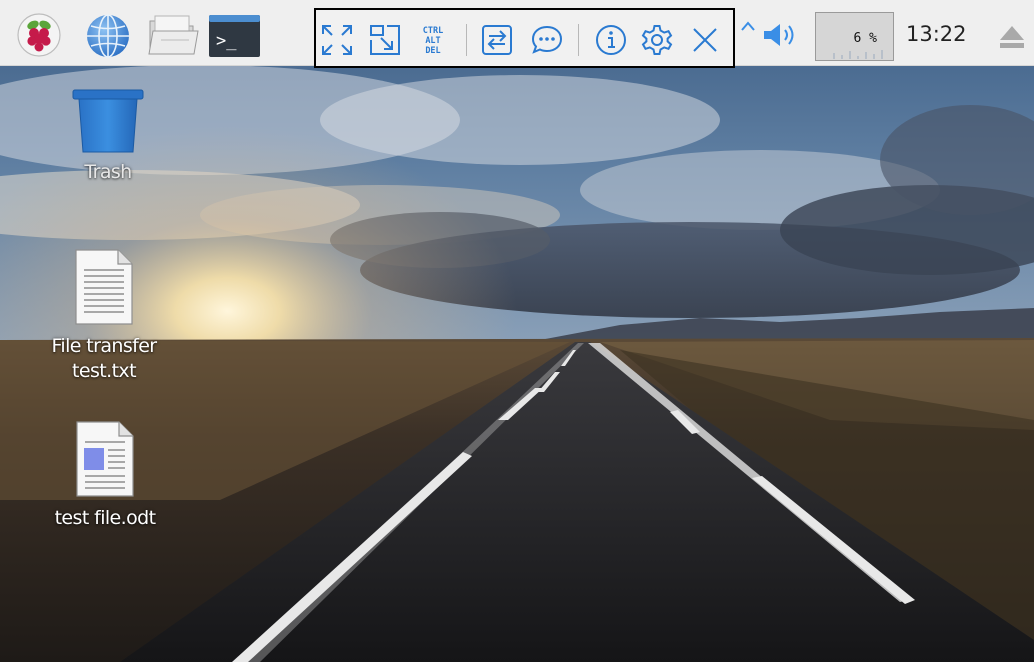 Image resolution: width=1034 pixels, height=662 pixels. I want to click on eject-icon, so click(1012, 37).